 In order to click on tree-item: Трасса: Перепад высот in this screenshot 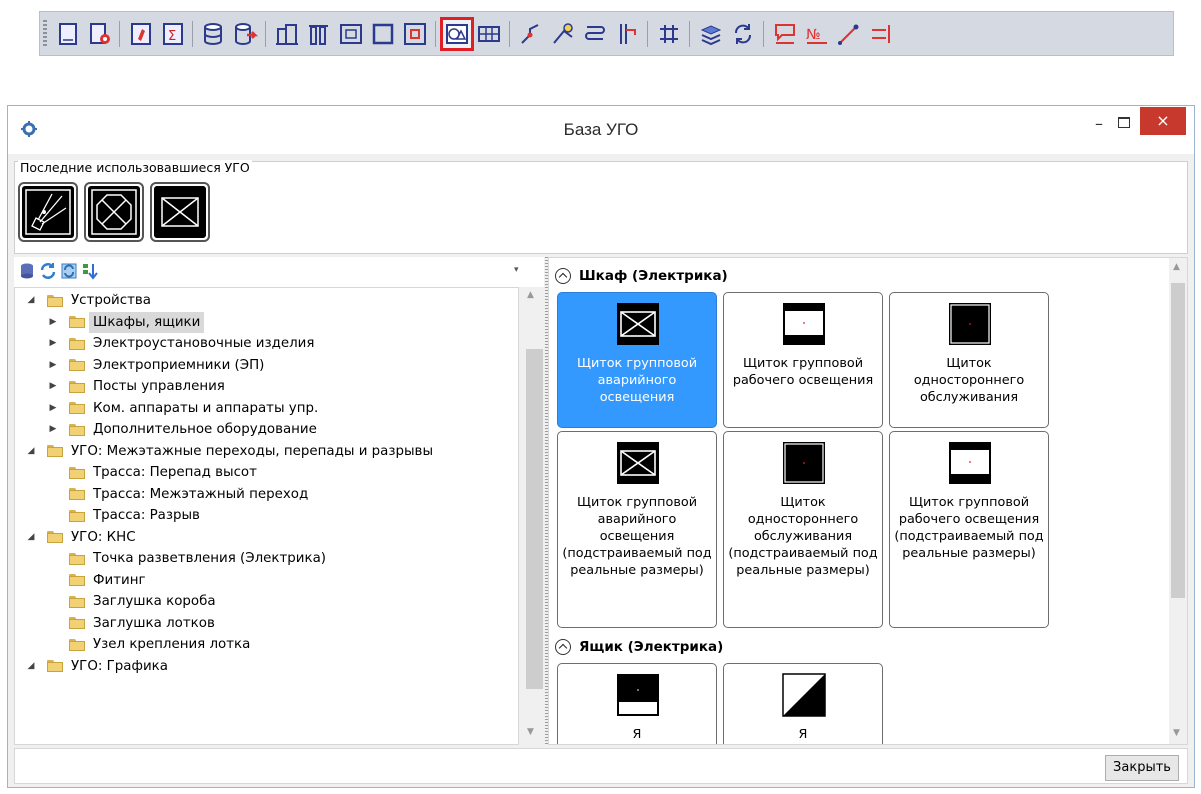, I will do `click(152, 472)`.